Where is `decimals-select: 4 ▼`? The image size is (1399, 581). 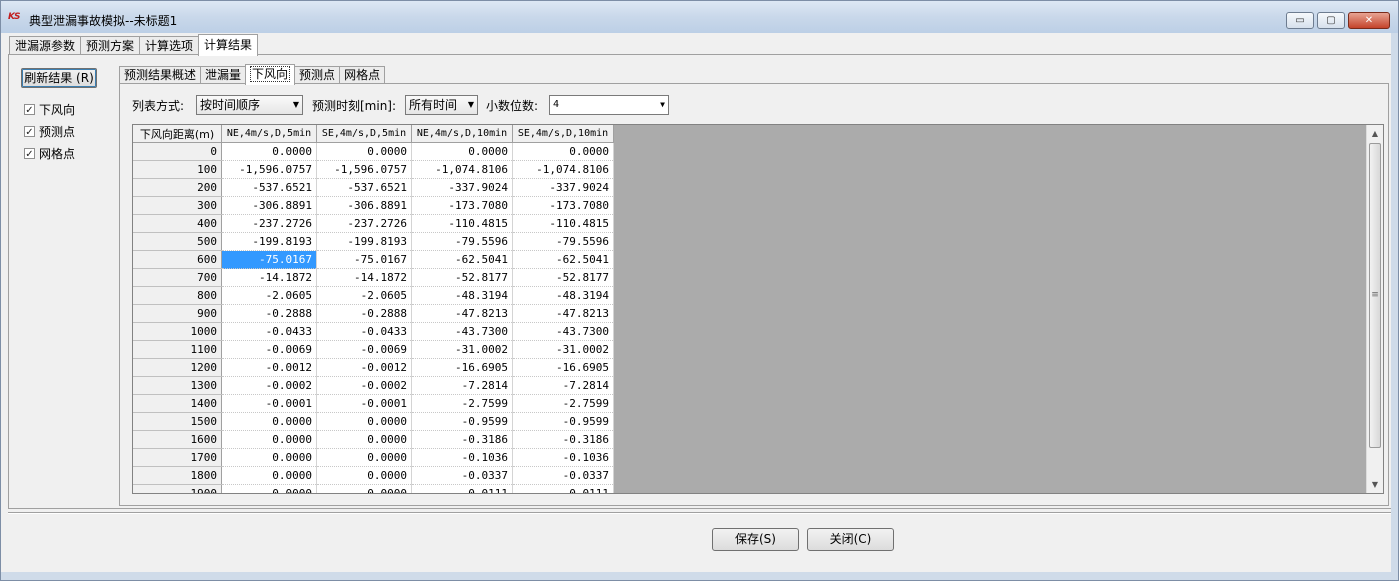 decimals-select: 4 ▼ is located at coordinates (609, 105).